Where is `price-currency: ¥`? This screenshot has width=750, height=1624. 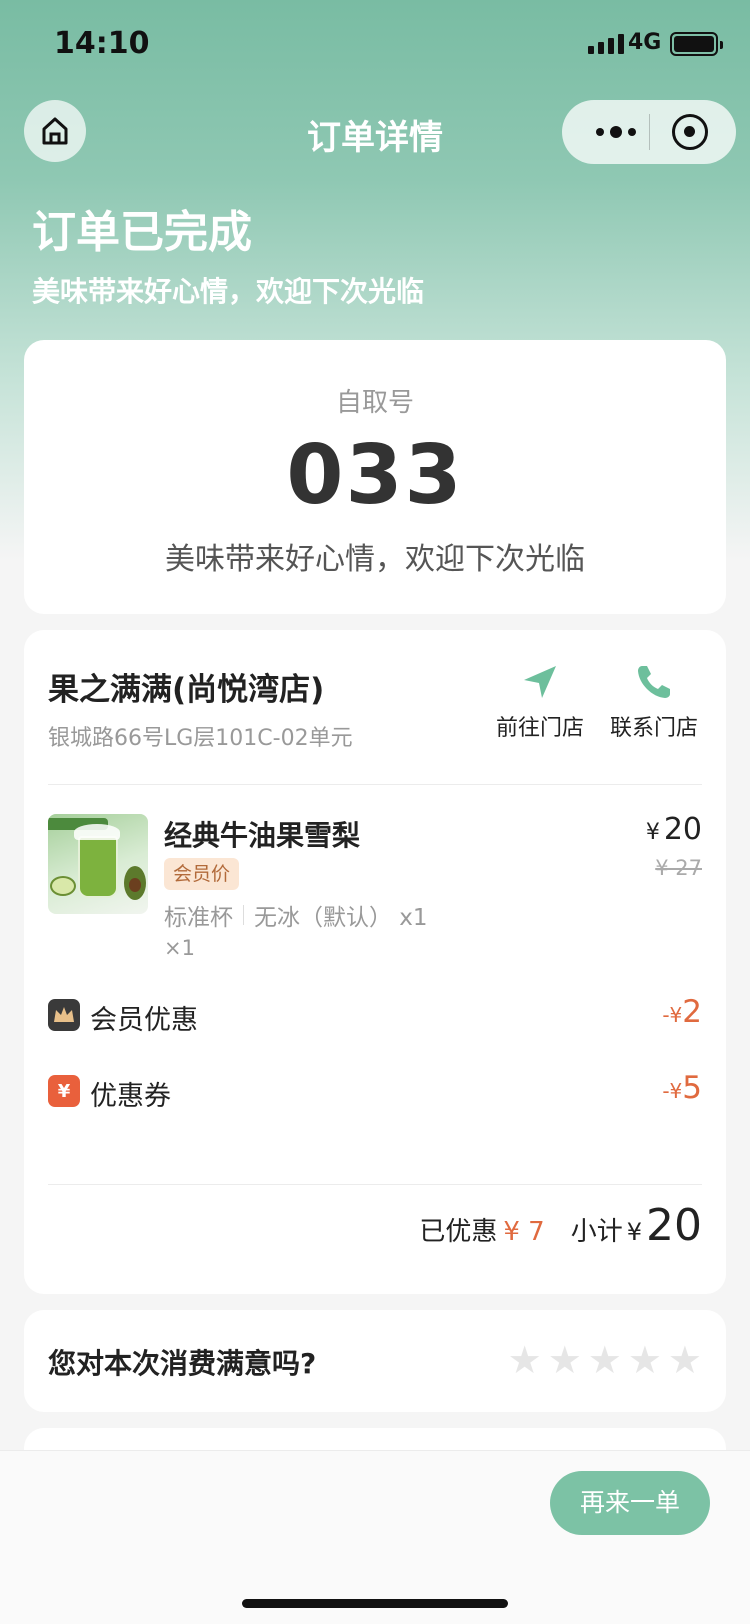
price-currency: ¥ is located at coordinates (652, 832).